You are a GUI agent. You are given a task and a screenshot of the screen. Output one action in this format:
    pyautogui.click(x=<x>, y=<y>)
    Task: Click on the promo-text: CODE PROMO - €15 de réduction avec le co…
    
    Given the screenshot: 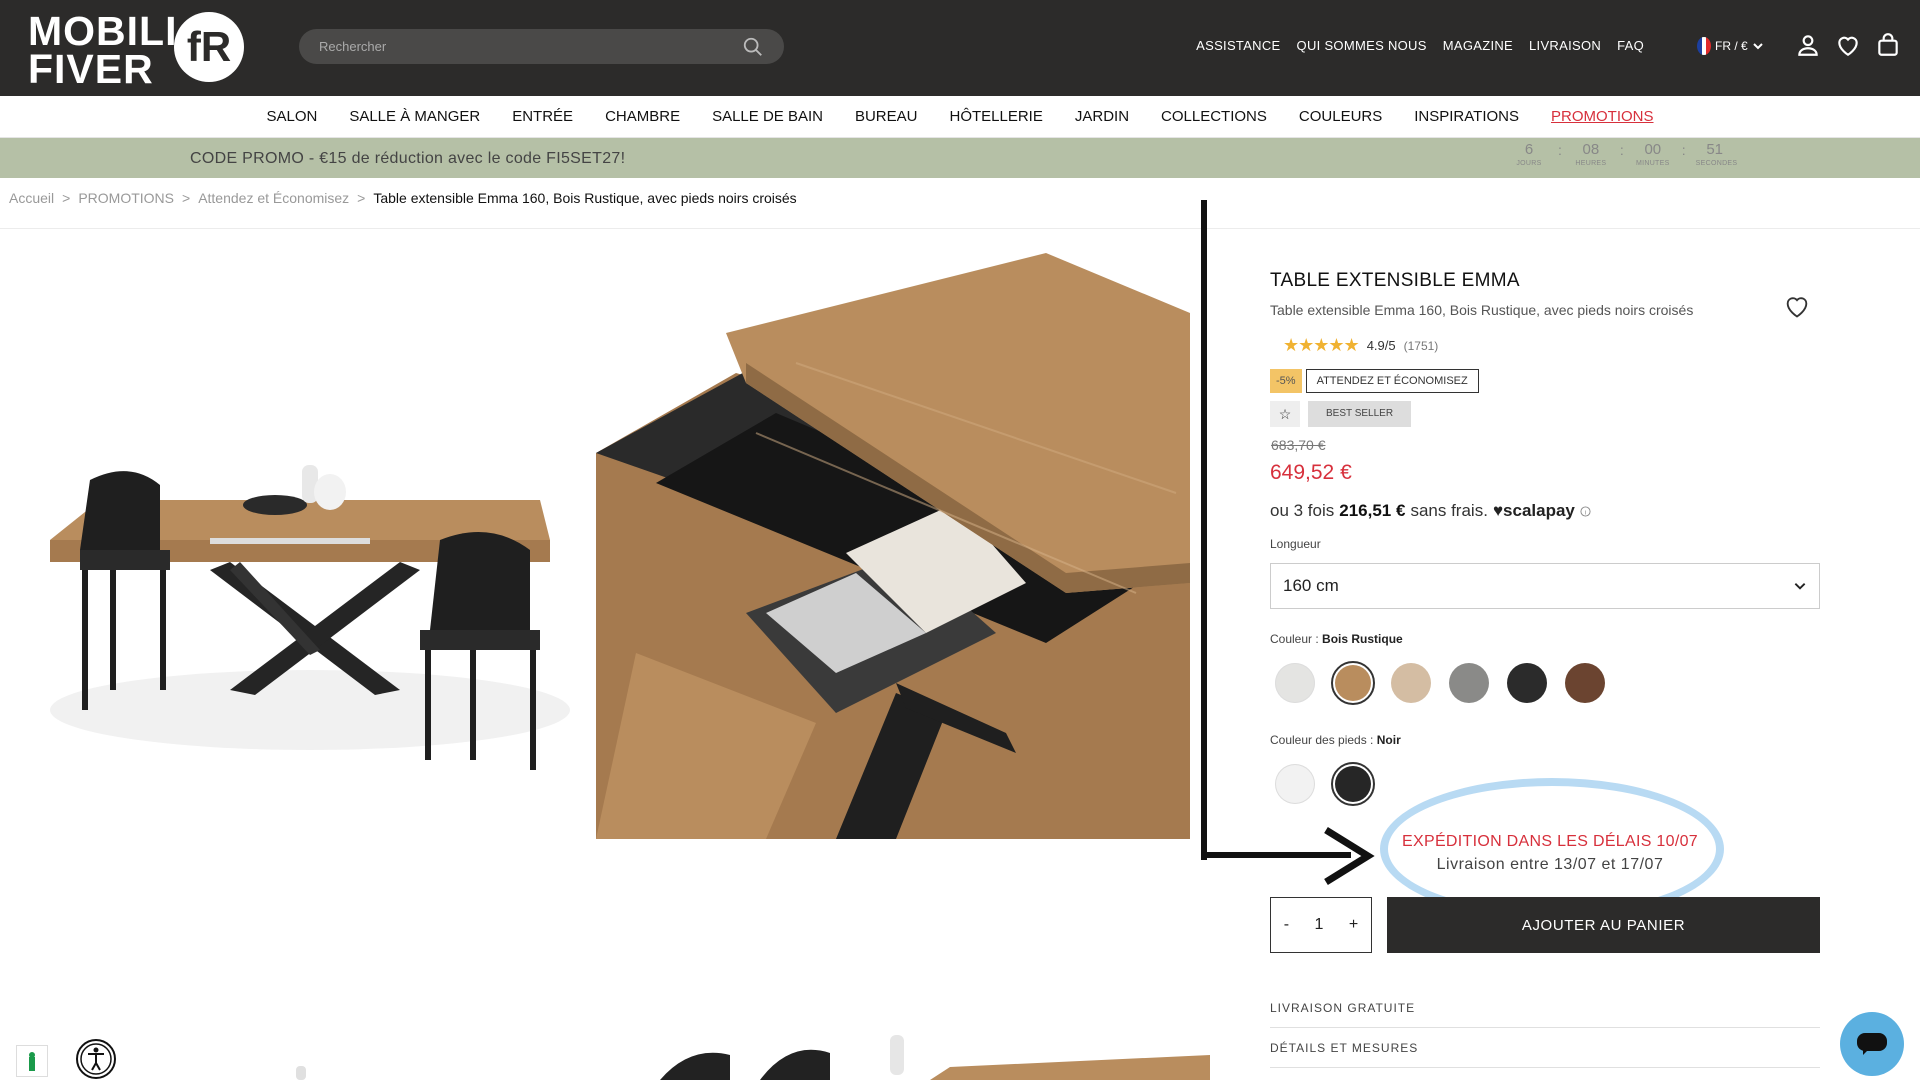 What is the action you would take?
    pyautogui.click(x=408, y=158)
    